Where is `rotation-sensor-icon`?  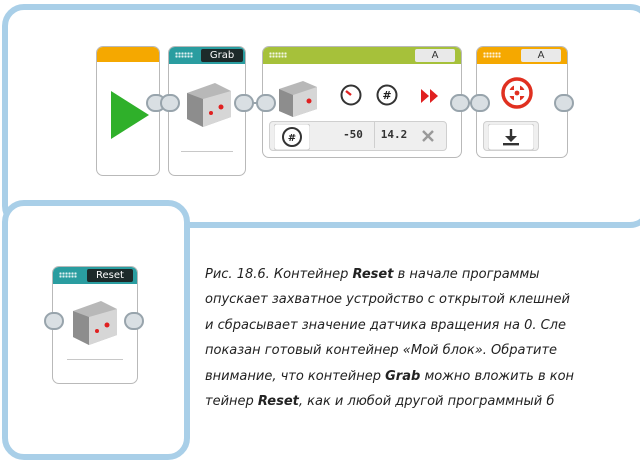
rotation-sensor-icon is located at coordinates (517, 93).